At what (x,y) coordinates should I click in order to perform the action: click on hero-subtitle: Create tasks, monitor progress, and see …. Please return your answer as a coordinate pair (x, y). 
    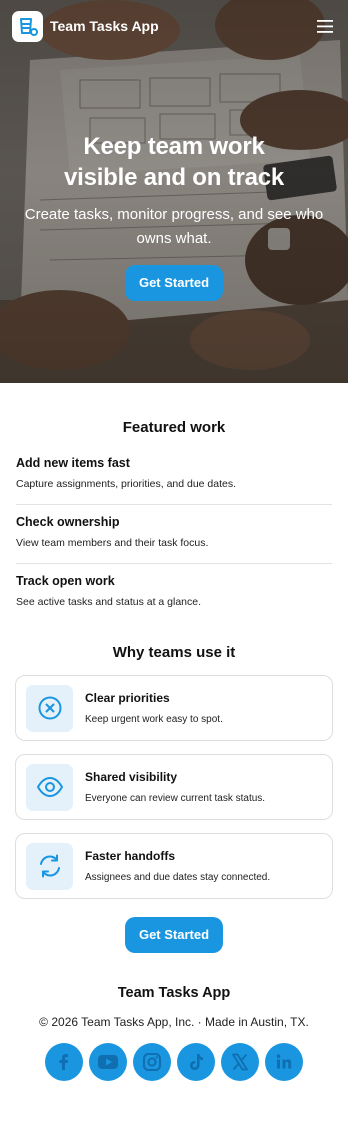
    Looking at the image, I should click on (174, 226).